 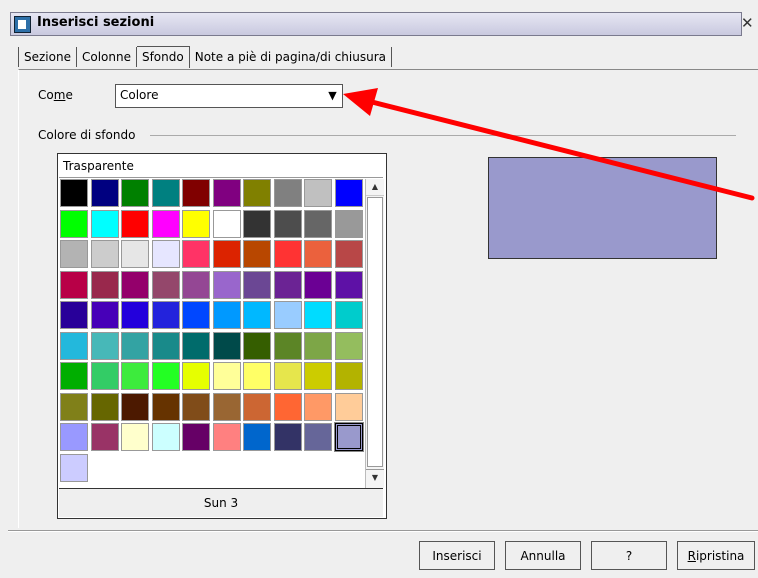 I want to click on annotation-arrow, so click(x=549, y=144).